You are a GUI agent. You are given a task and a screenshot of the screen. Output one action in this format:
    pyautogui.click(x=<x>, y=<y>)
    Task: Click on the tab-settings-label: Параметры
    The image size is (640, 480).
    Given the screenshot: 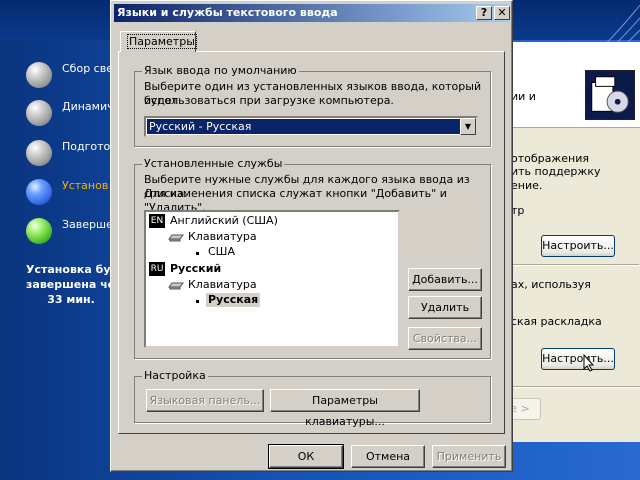 What is the action you would take?
    pyautogui.click(x=162, y=41)
    